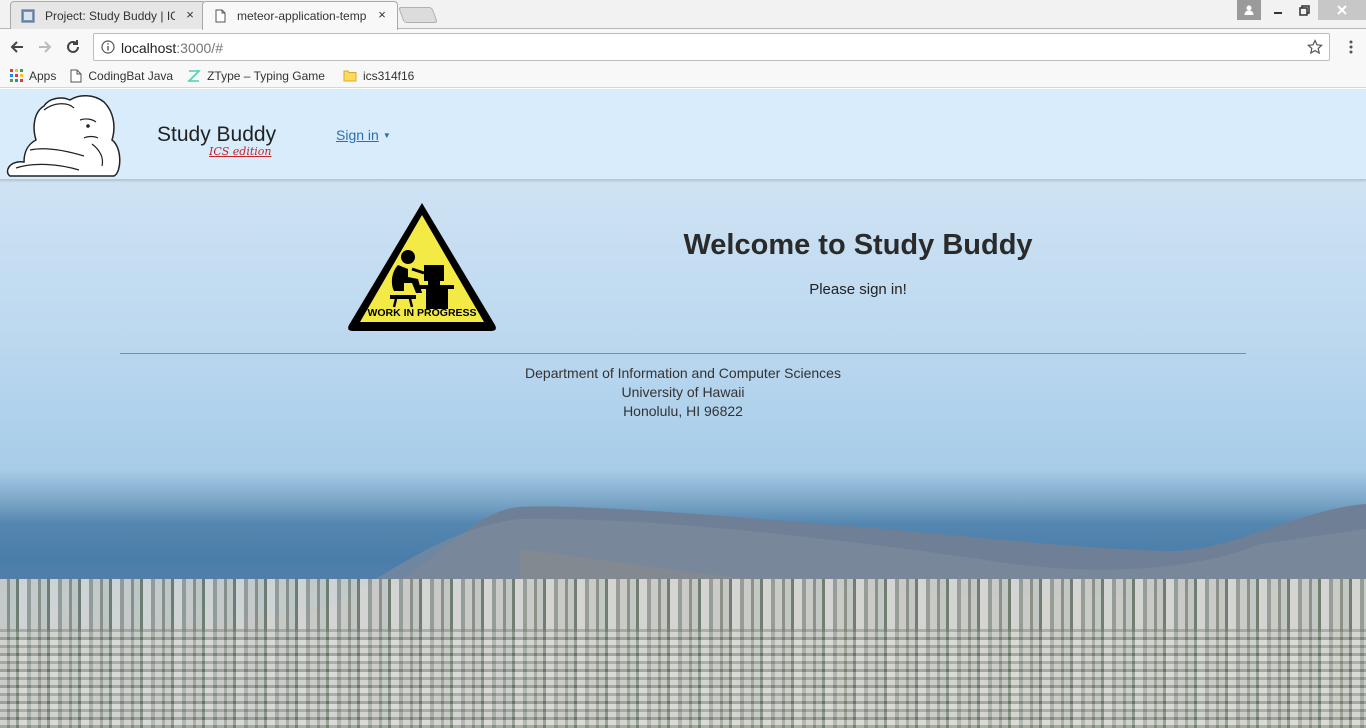  What do you see at coordinates (43, 75) in the screenshot?
I see `bookmark-label: Apps` at bounding box center [43, 75].